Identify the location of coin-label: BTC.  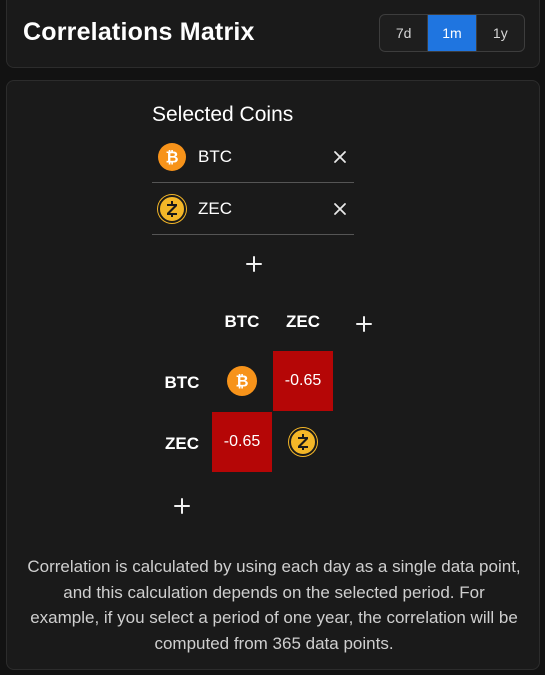
(215, 156).